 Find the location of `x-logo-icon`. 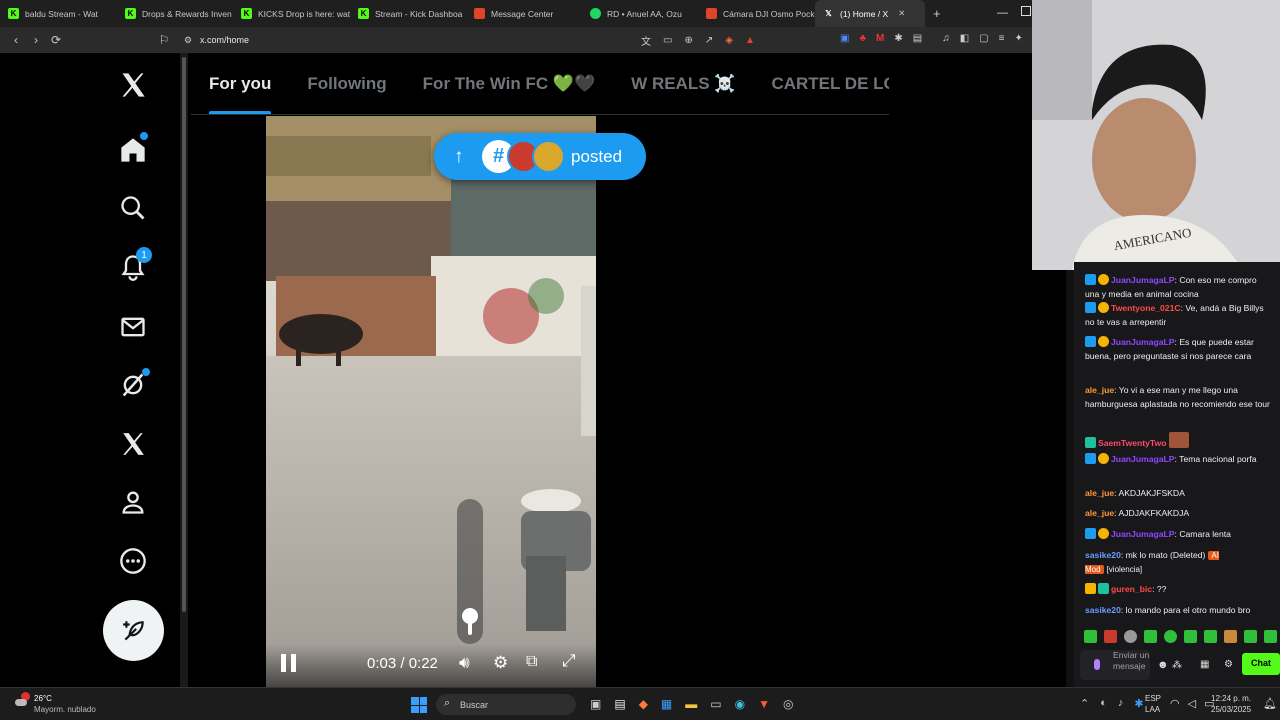

x-logo-icon is located at coordinates (133, 85).